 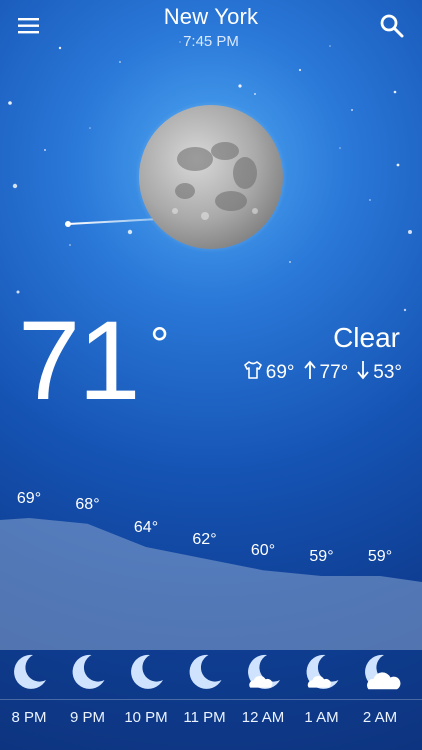 What do you see at coordinates (204, 539) in the screenshot?
I see `hourly-temp-label: 62°` at bounding box center [204, 539].